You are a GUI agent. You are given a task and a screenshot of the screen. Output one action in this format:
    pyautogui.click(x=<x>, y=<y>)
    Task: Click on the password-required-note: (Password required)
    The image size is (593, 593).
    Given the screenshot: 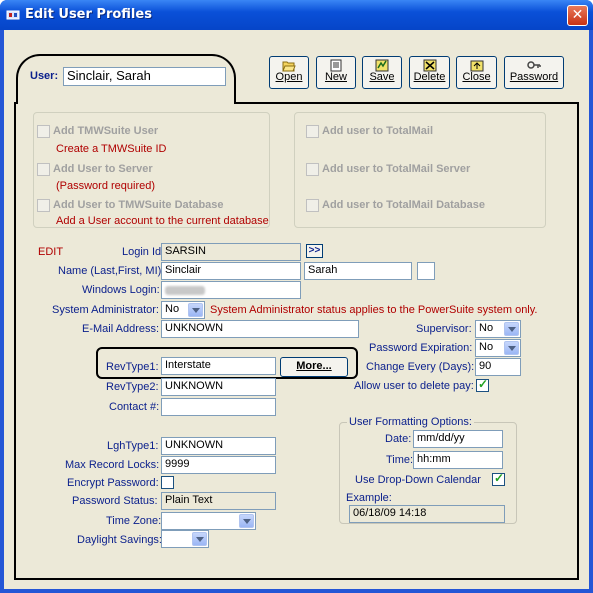 What is the action you would take?
    pyautogui.click(x=106, y=186)
    